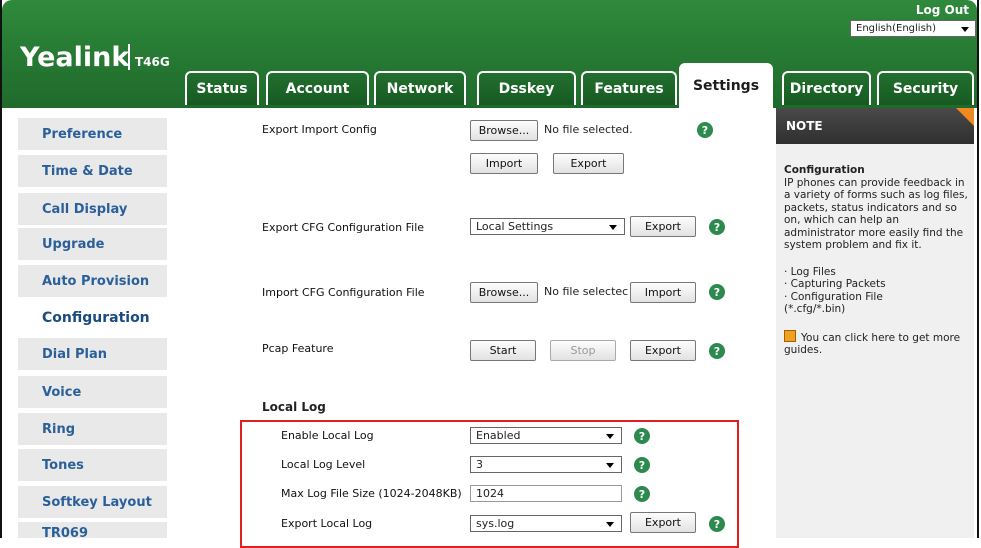  What do you see at coordinates (503, 350) in the screenshot?
I see `pcap-start-button: Start` at bounding box center [503, 350].